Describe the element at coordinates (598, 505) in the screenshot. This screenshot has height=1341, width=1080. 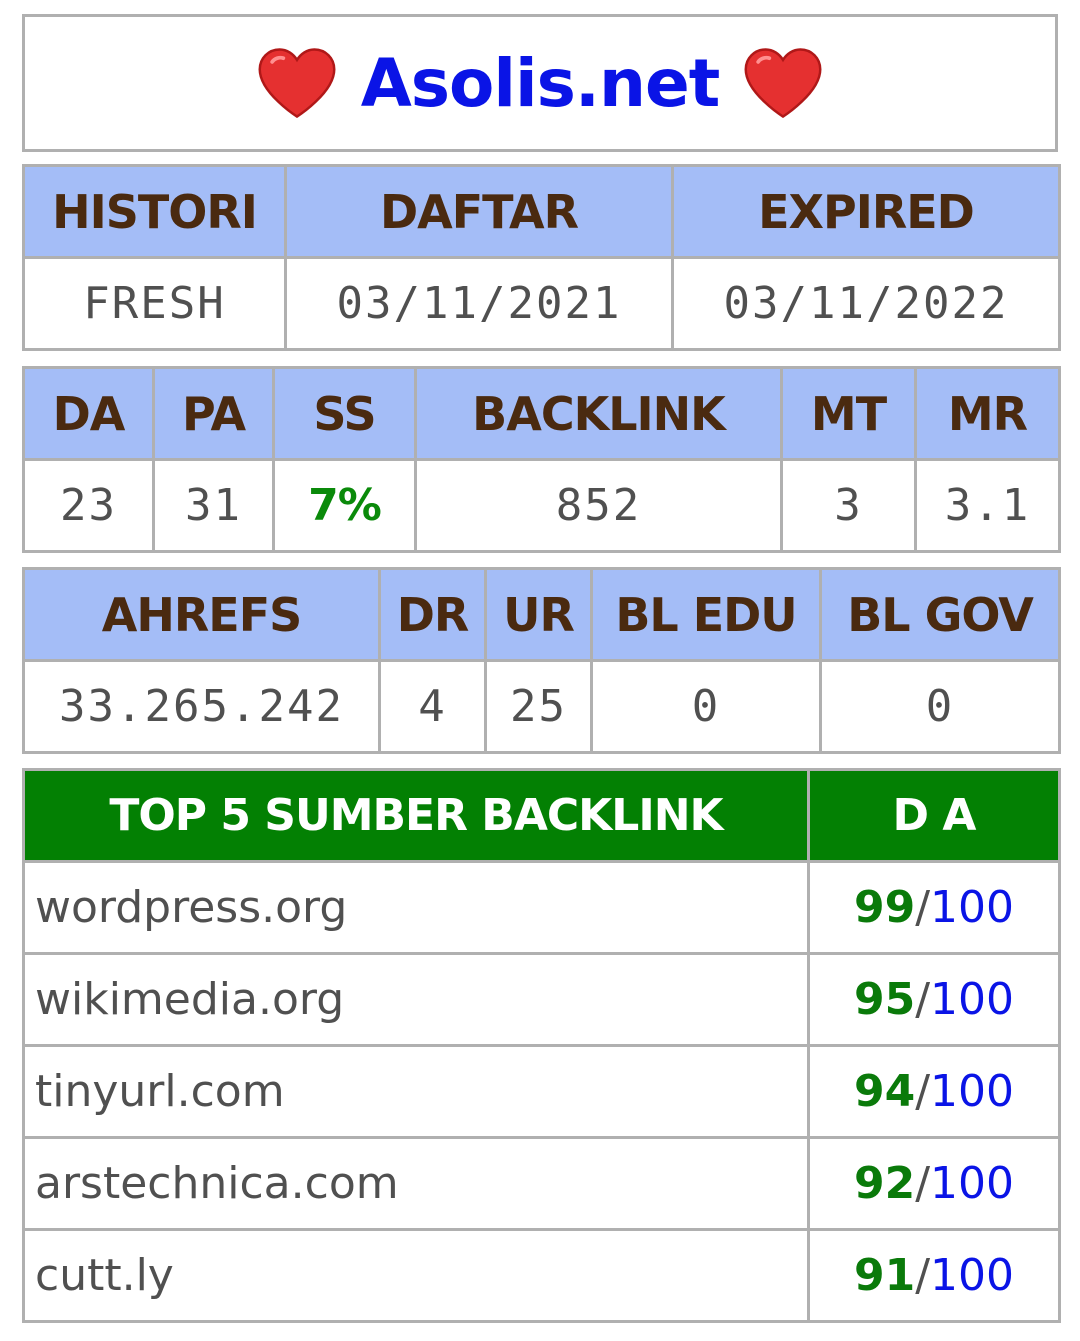
I see `backlink-value: 852` at that location.